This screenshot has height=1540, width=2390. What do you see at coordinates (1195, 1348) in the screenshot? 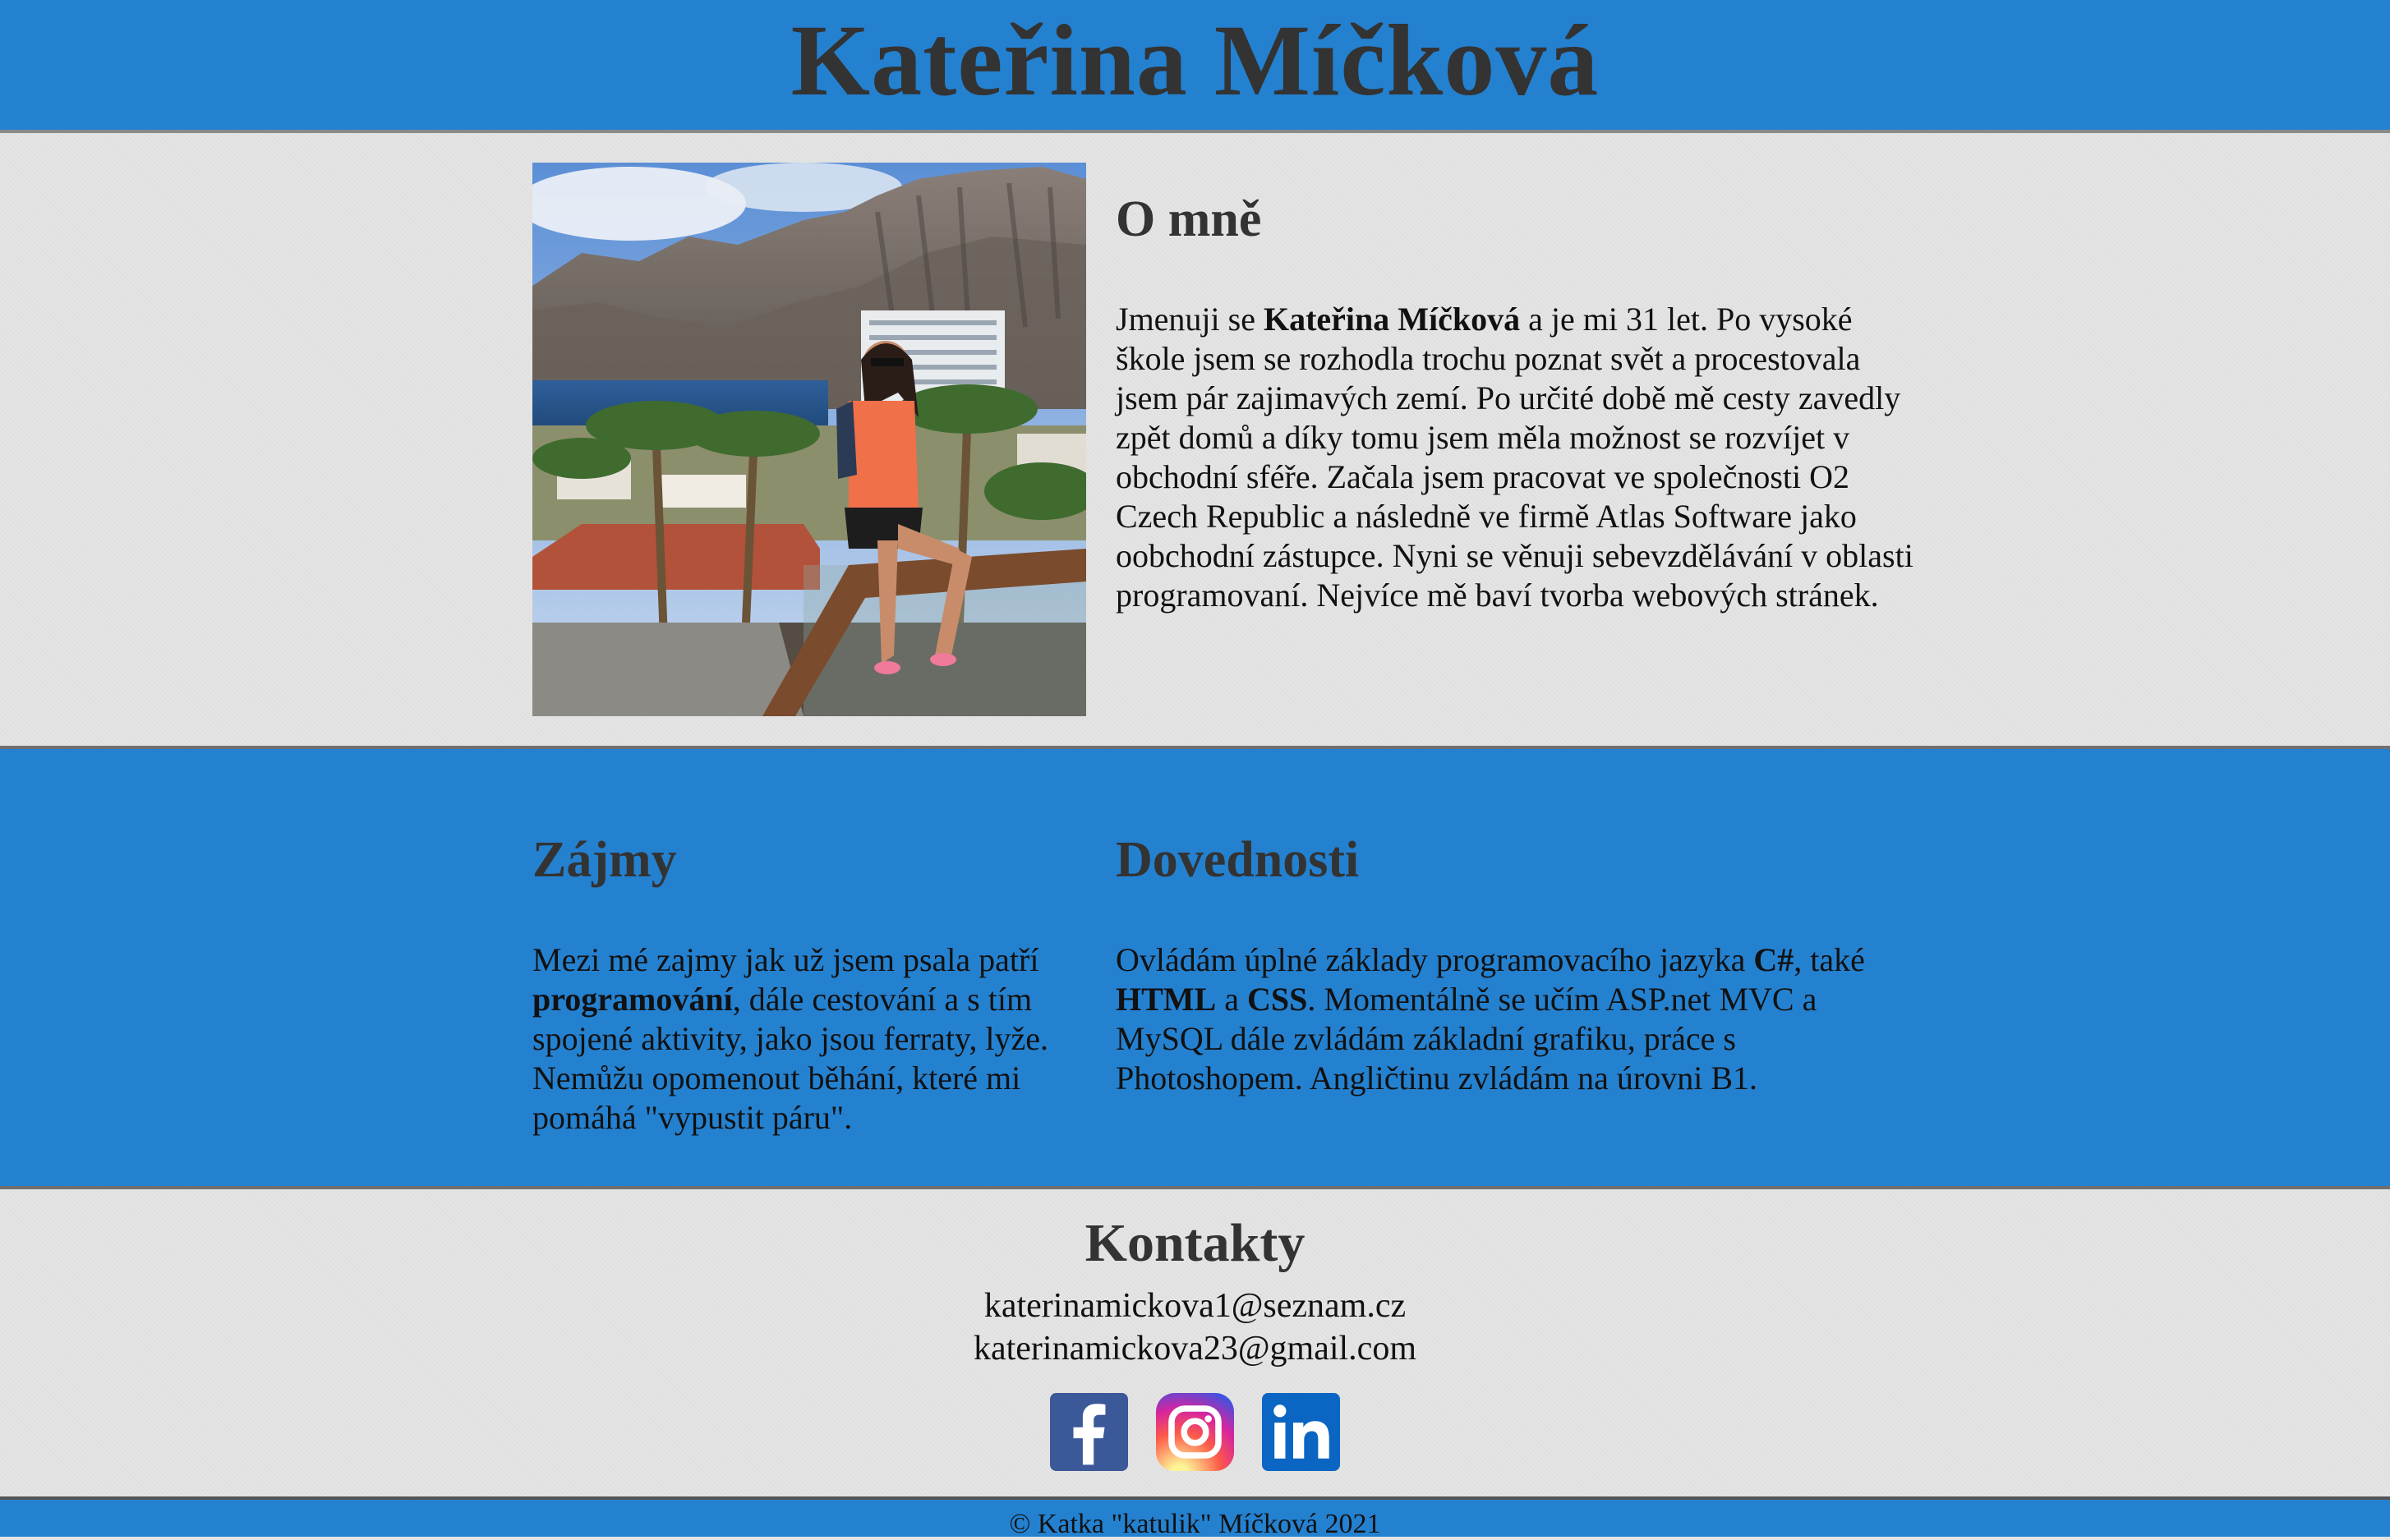
I see `email-gmail: katerinamickova23@gmail.com` at bounding box center [1195, 1348].